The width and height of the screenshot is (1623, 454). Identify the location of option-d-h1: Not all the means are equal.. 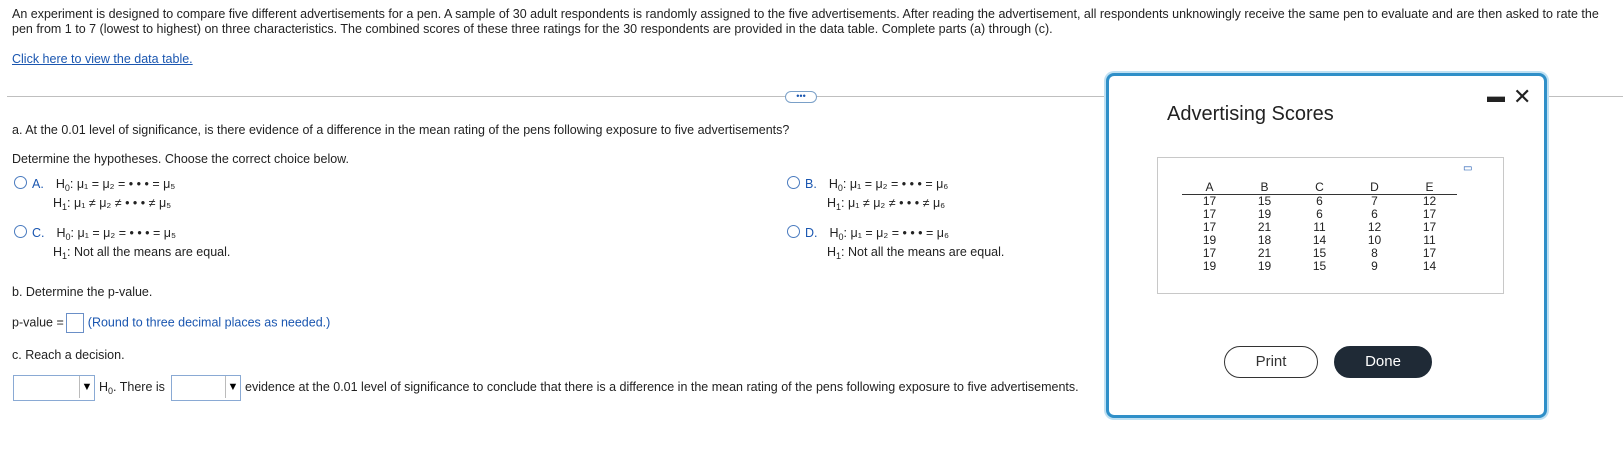
(926, 252).